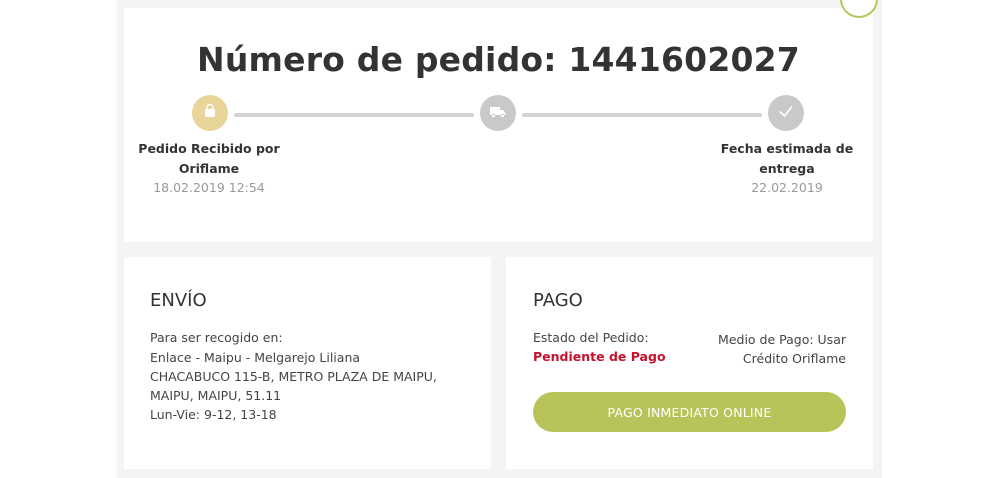  Describe the element at coordinates (209, 148) in the screenshot. I see `step-received-label-line1: Pedido Recibido por` at that location.